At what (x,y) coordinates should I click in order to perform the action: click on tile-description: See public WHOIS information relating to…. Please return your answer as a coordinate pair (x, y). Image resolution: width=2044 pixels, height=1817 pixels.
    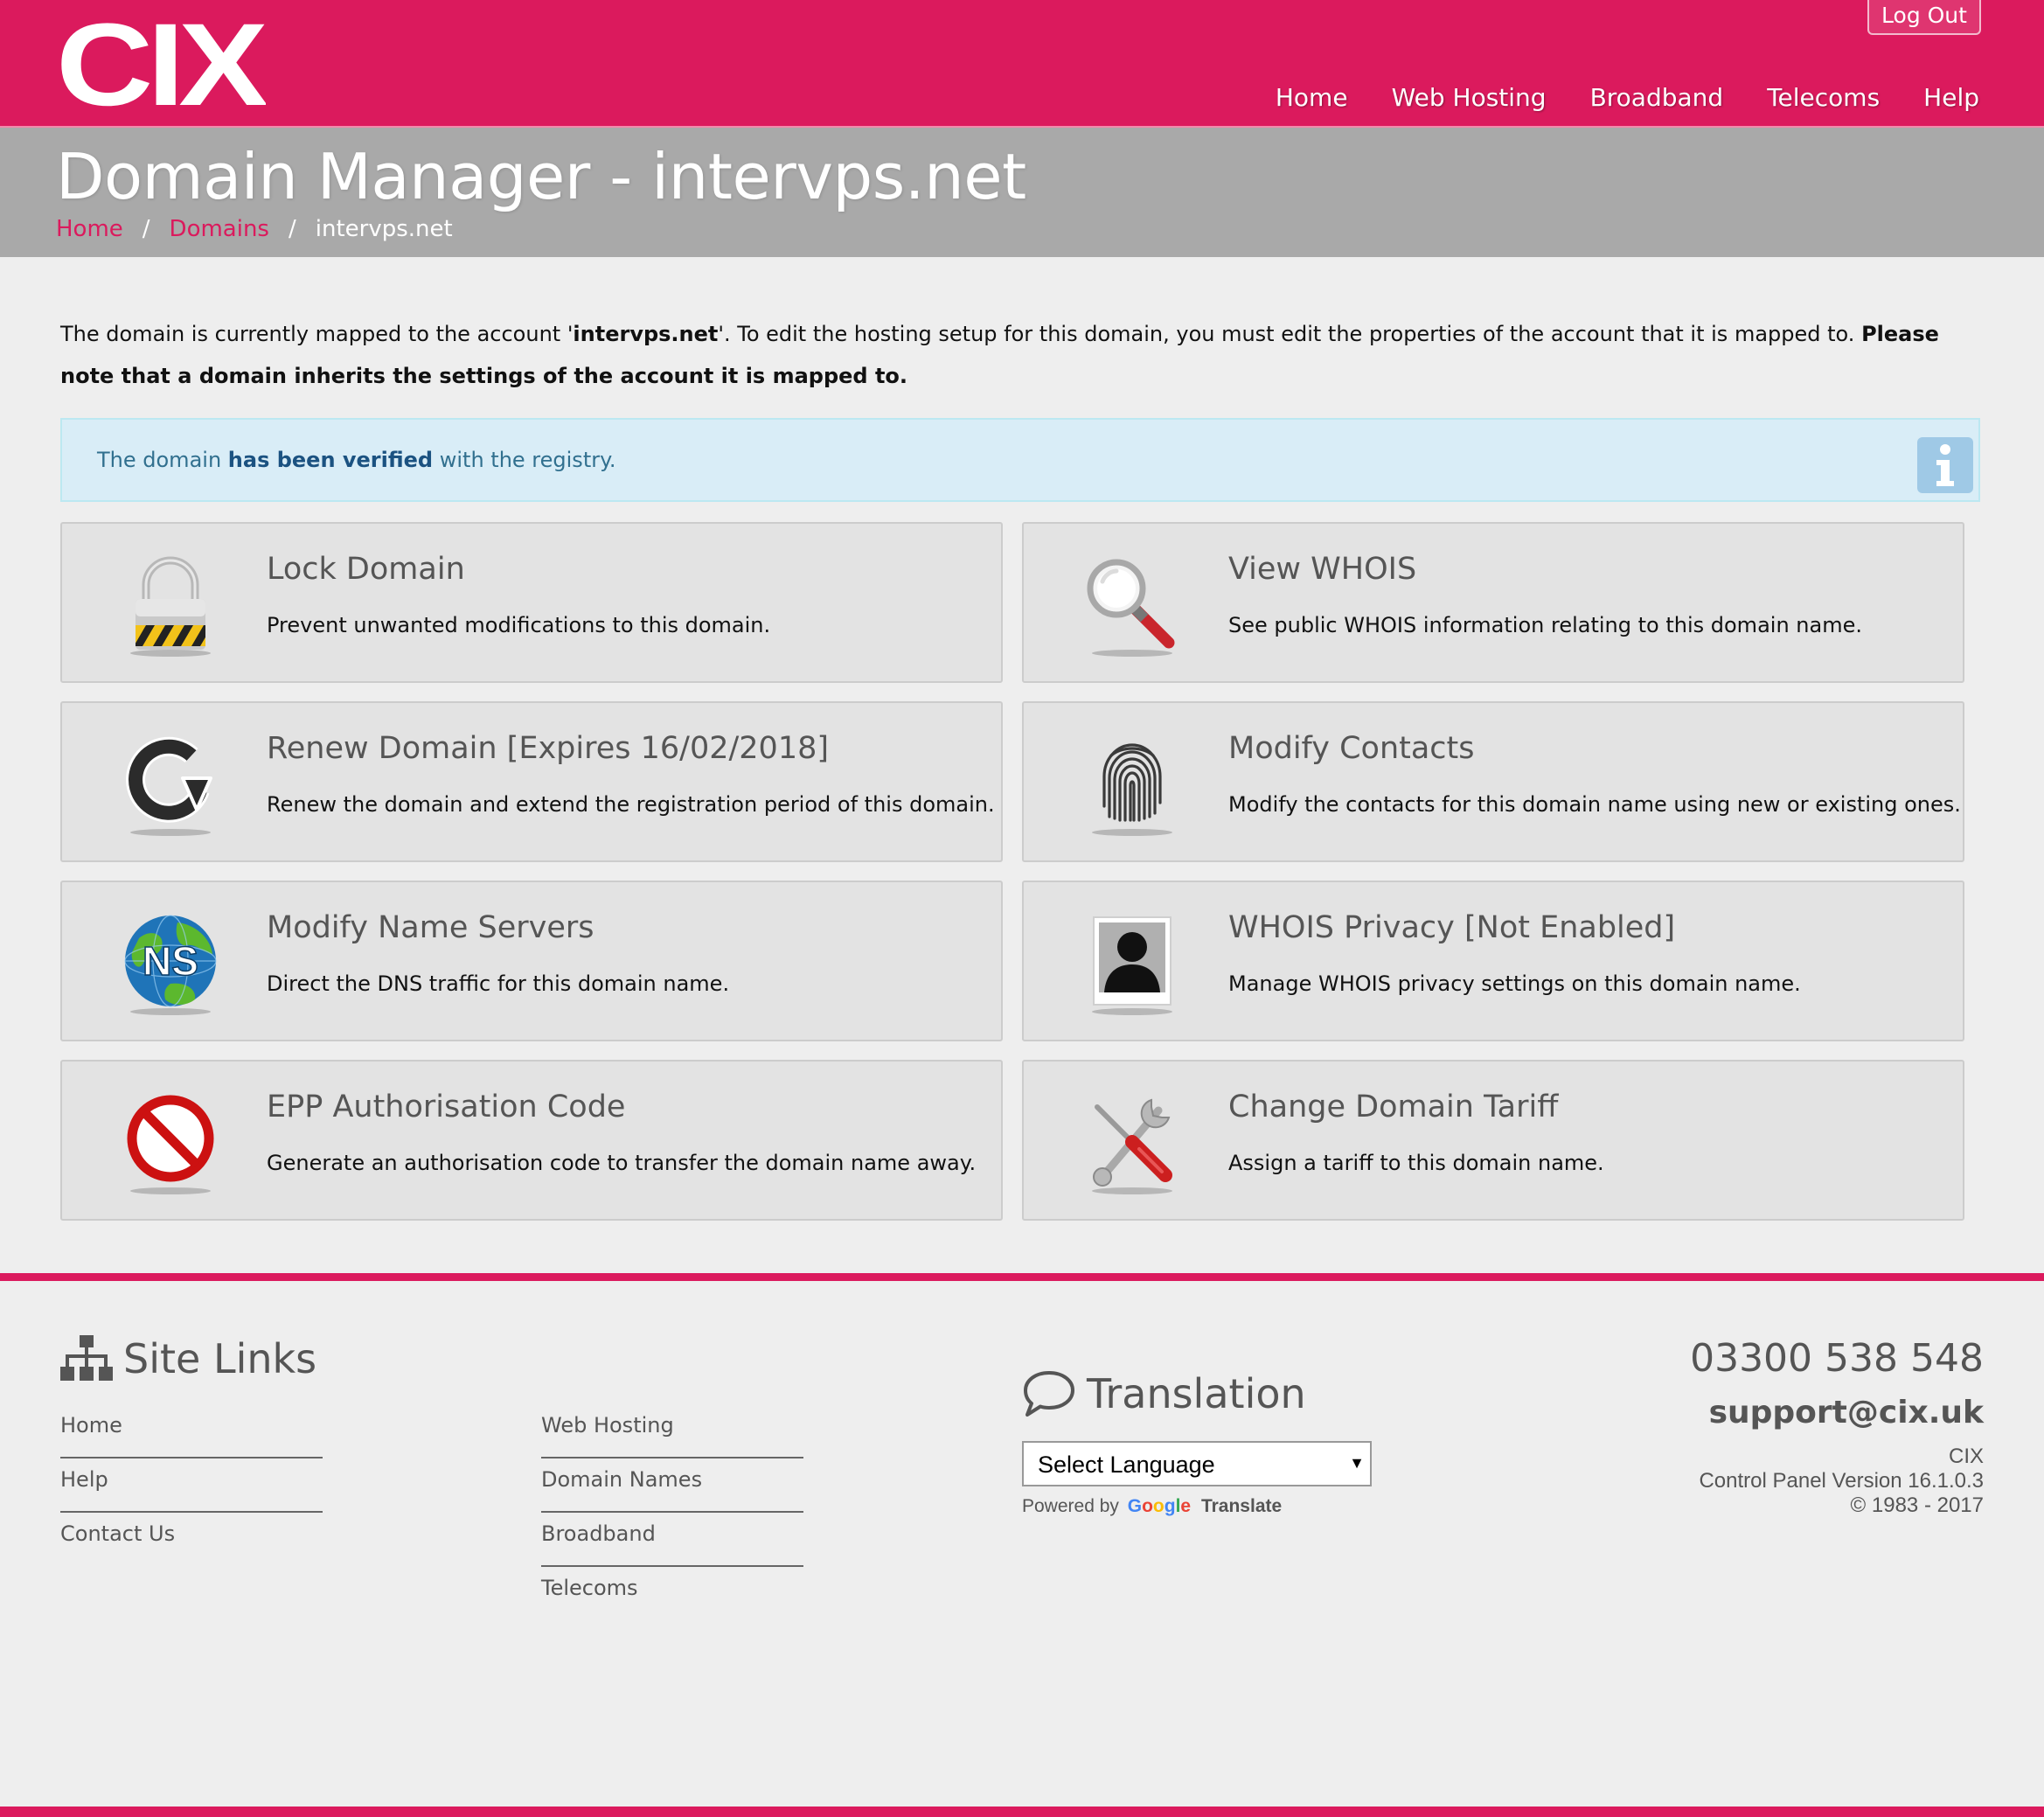
    Looking at the image, I should click on (1545, 625).